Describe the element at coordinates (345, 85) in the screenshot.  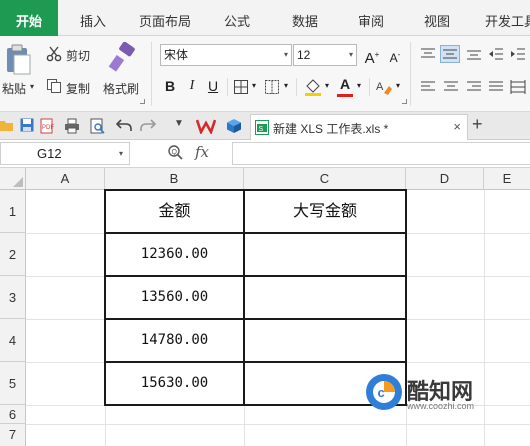
I see `font-color-button: A` at that location.